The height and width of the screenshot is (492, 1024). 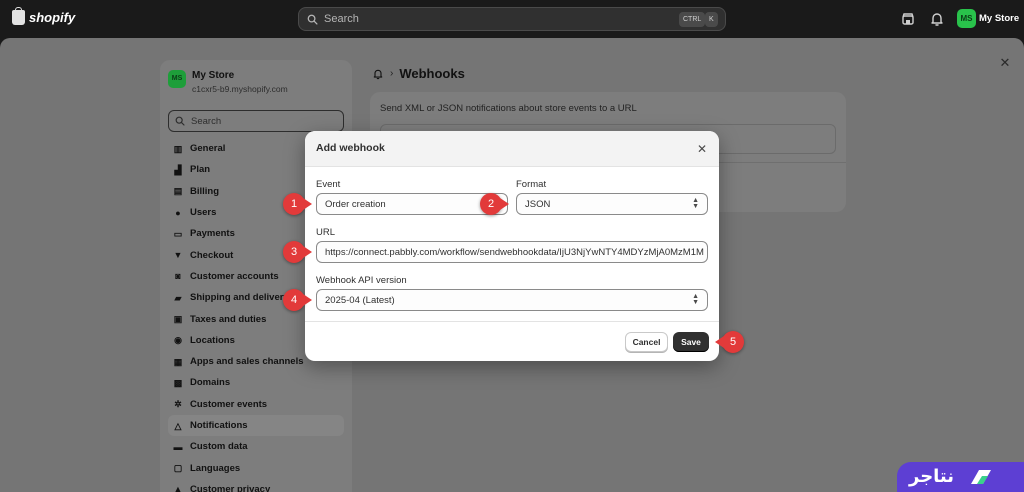 What do you see at coordinates (208, 149) in the screenshot?
I see `sidebar-item-label: General` at bounding box center [208, 149].